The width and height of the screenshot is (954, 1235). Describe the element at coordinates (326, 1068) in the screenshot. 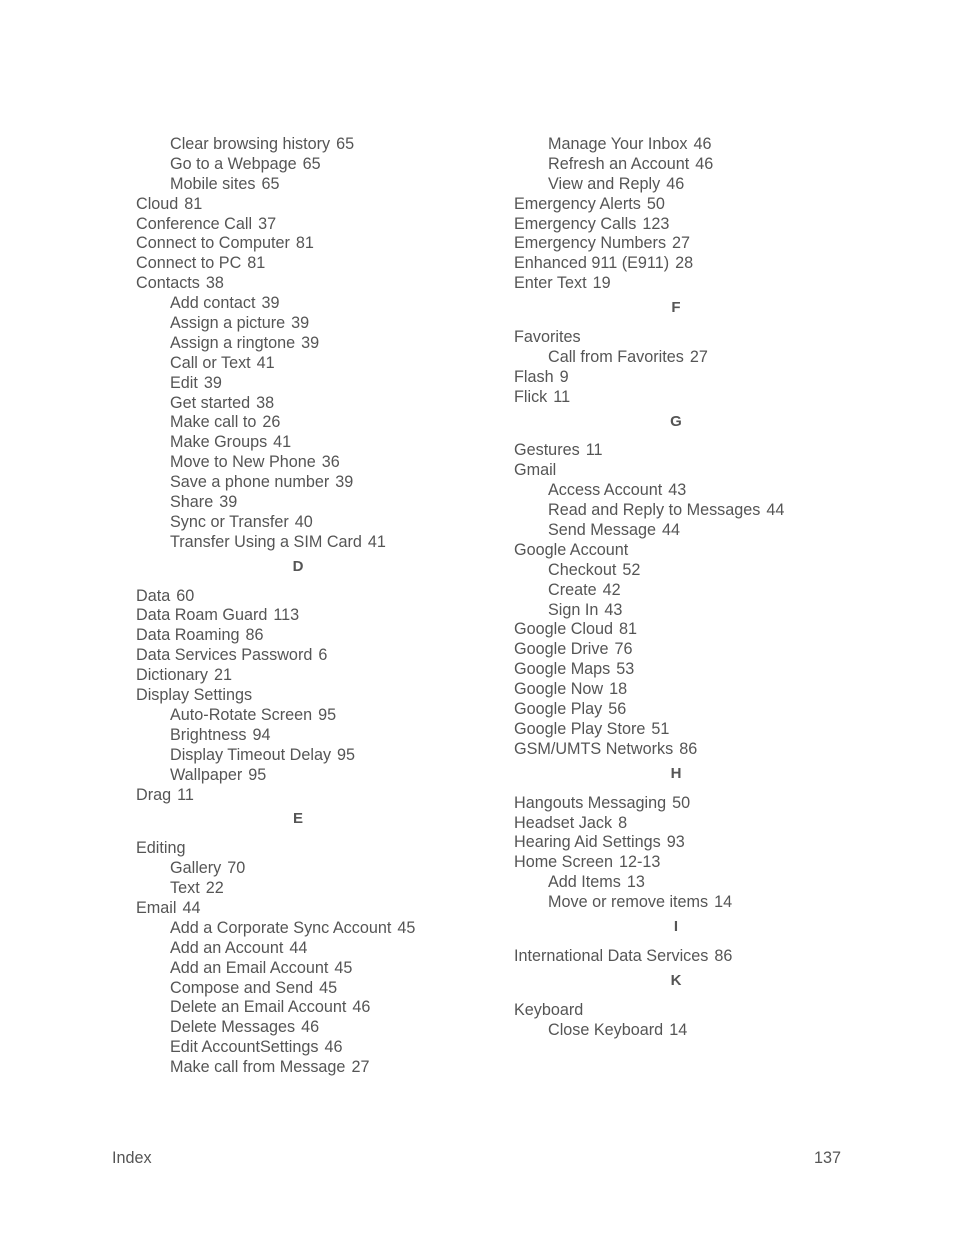

I see `index-subentry: Make call from Message 27` at that location.